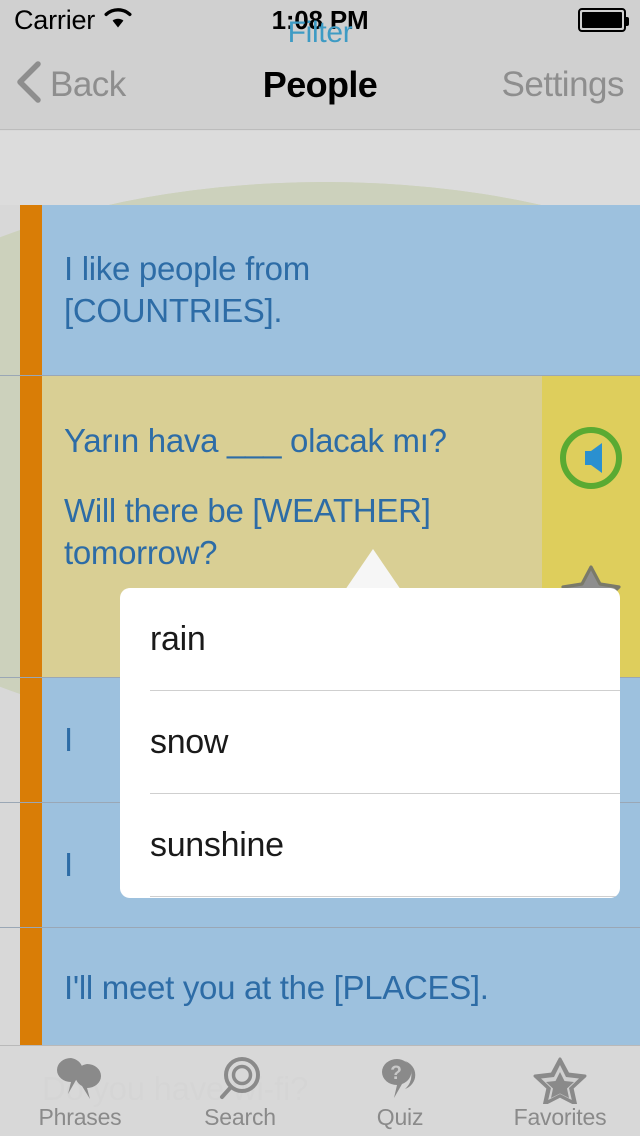 The width and height of the screenshot is (640, 1136). I want to click on speech-bubbles-icon, so click(80, 1079).